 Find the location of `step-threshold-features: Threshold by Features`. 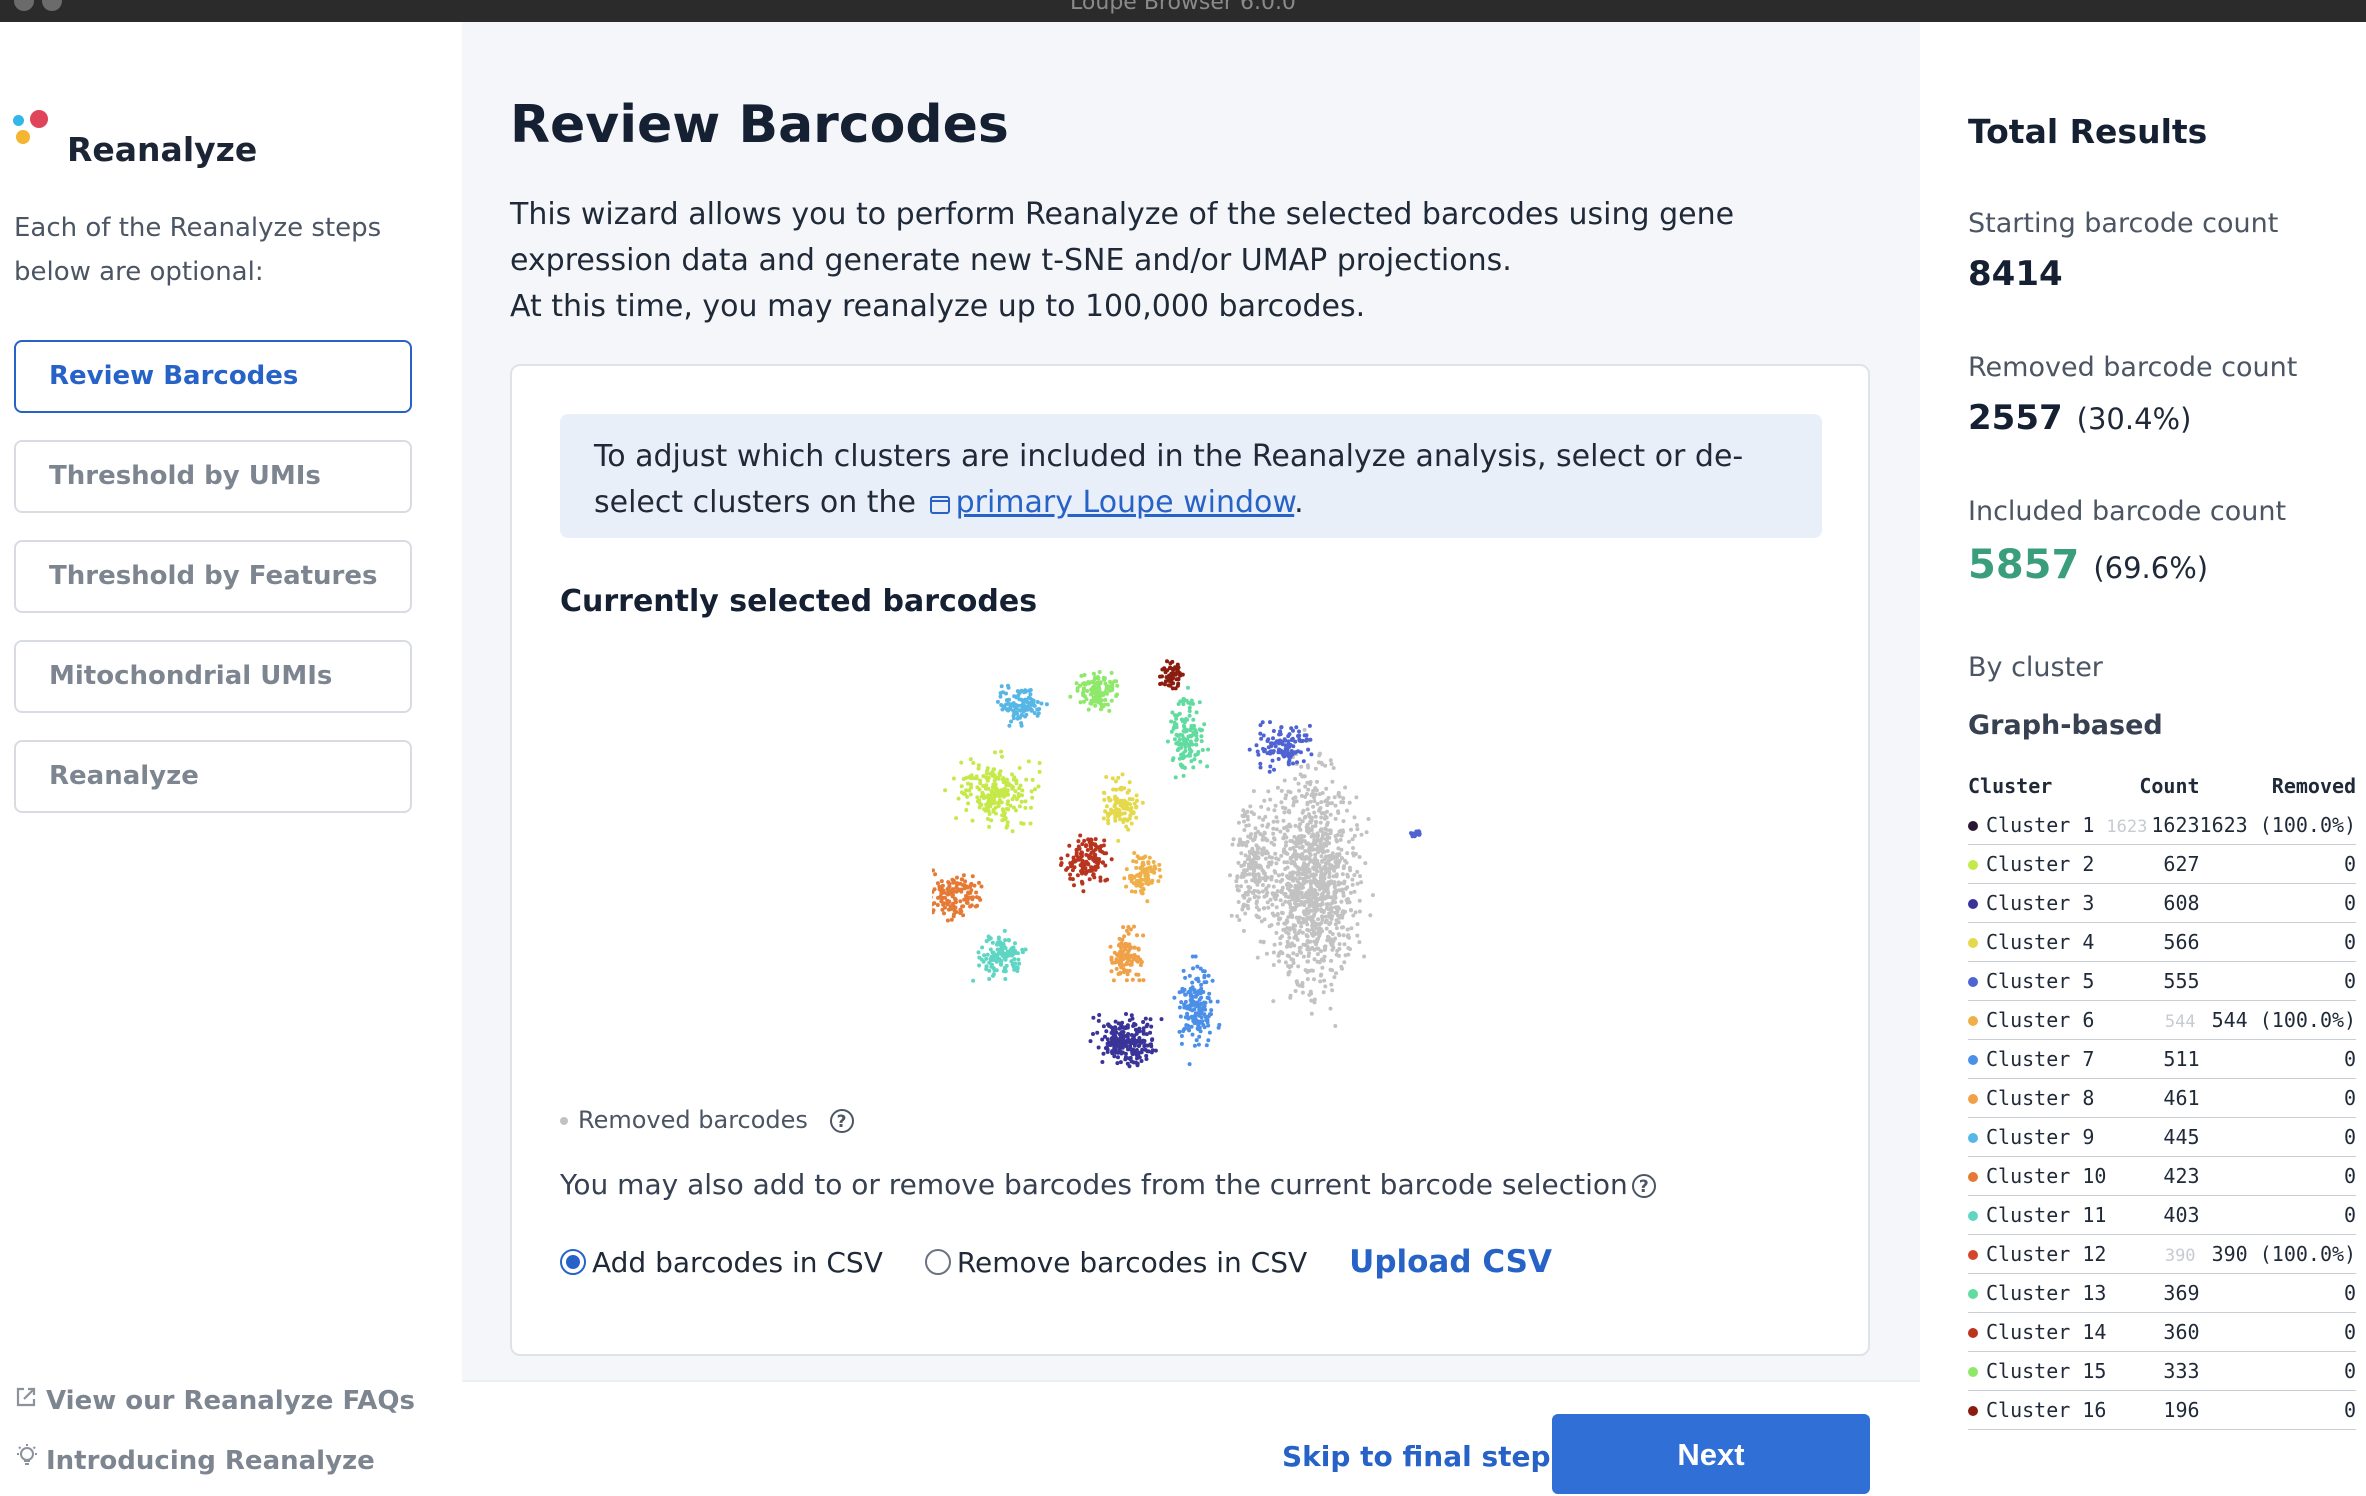

step-threshold-features: Threshold by Features is located at coordinates (213, 576).